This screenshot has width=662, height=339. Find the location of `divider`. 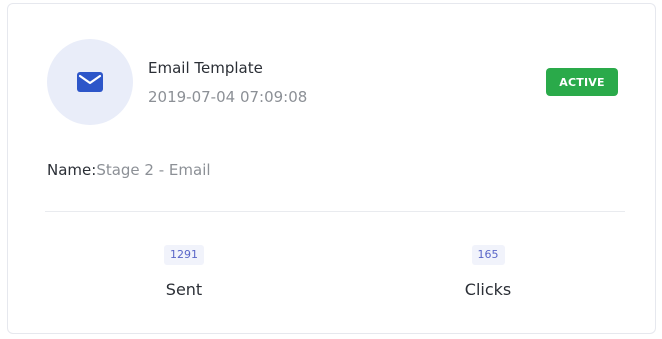

divider is located at coordinates (335, 211).